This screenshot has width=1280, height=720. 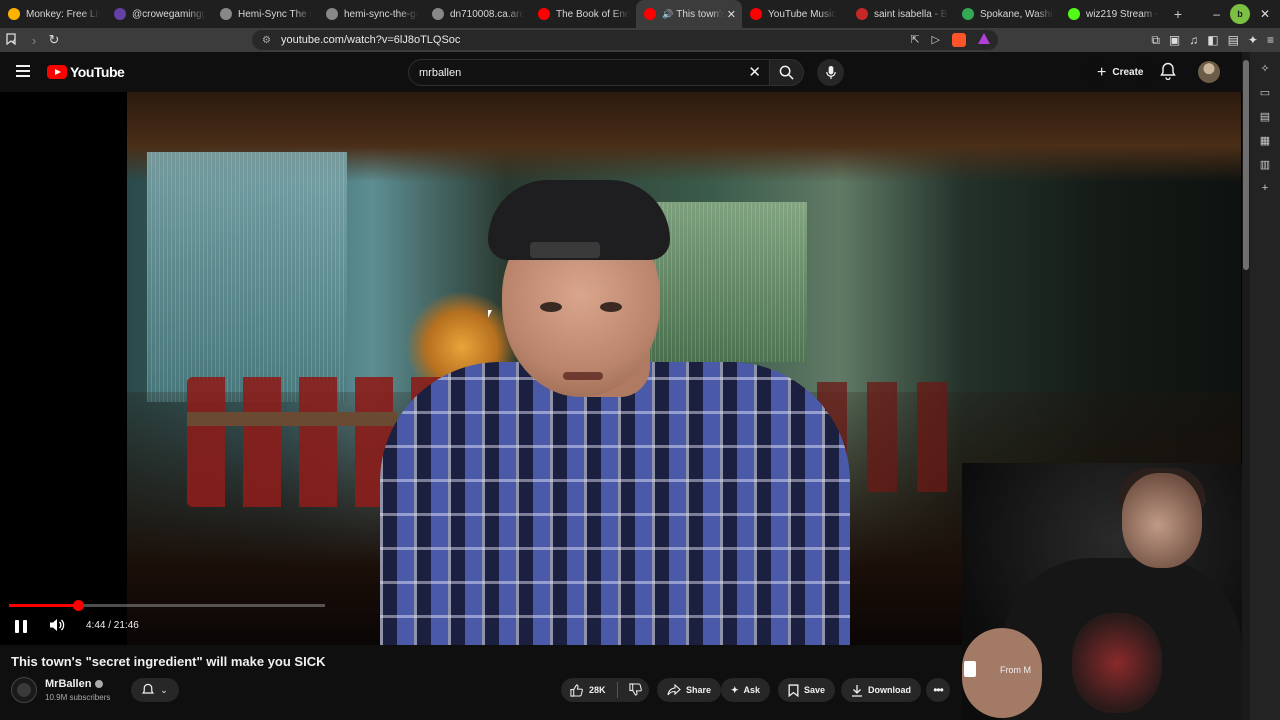 I want to click on search-input: mrballen ✕, so click(x=589, y=72).